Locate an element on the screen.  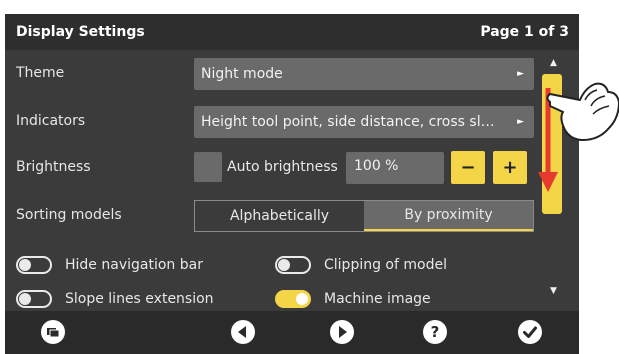
sort-alphabetically-option: Alphabetically is located at coordinates (279, 216).